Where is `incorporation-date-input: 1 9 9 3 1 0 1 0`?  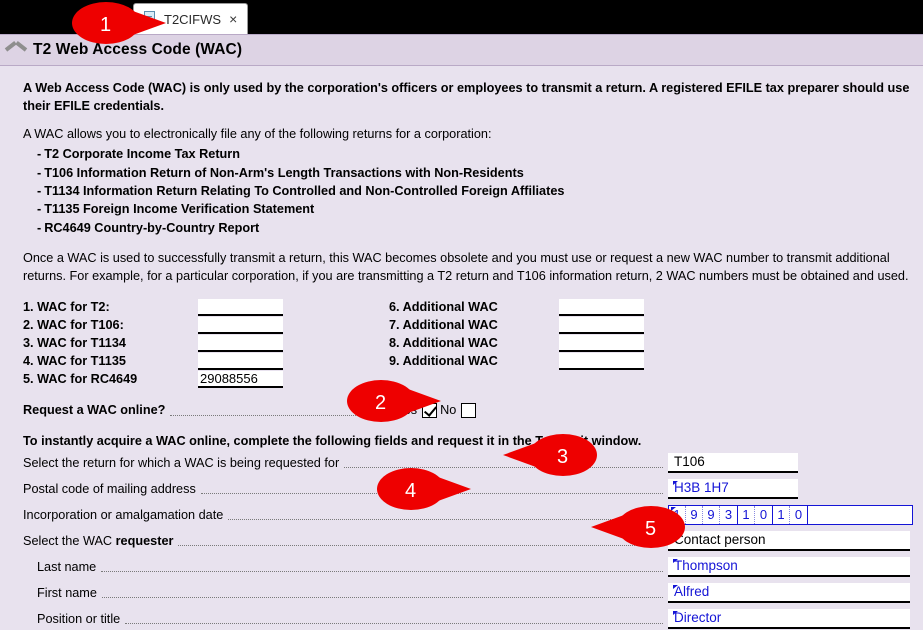
incorporation-date-input: 1 9 9 3 1 0 1 0 is located at coordinates (790, 514).